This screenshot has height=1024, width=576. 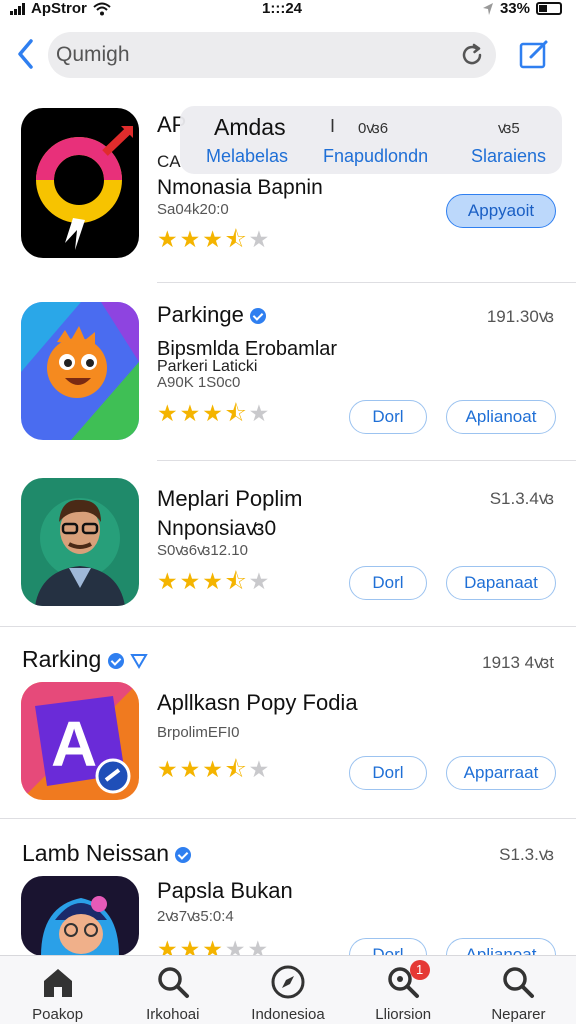 I want to click on svg-text: A, so click(x=74, y=744).